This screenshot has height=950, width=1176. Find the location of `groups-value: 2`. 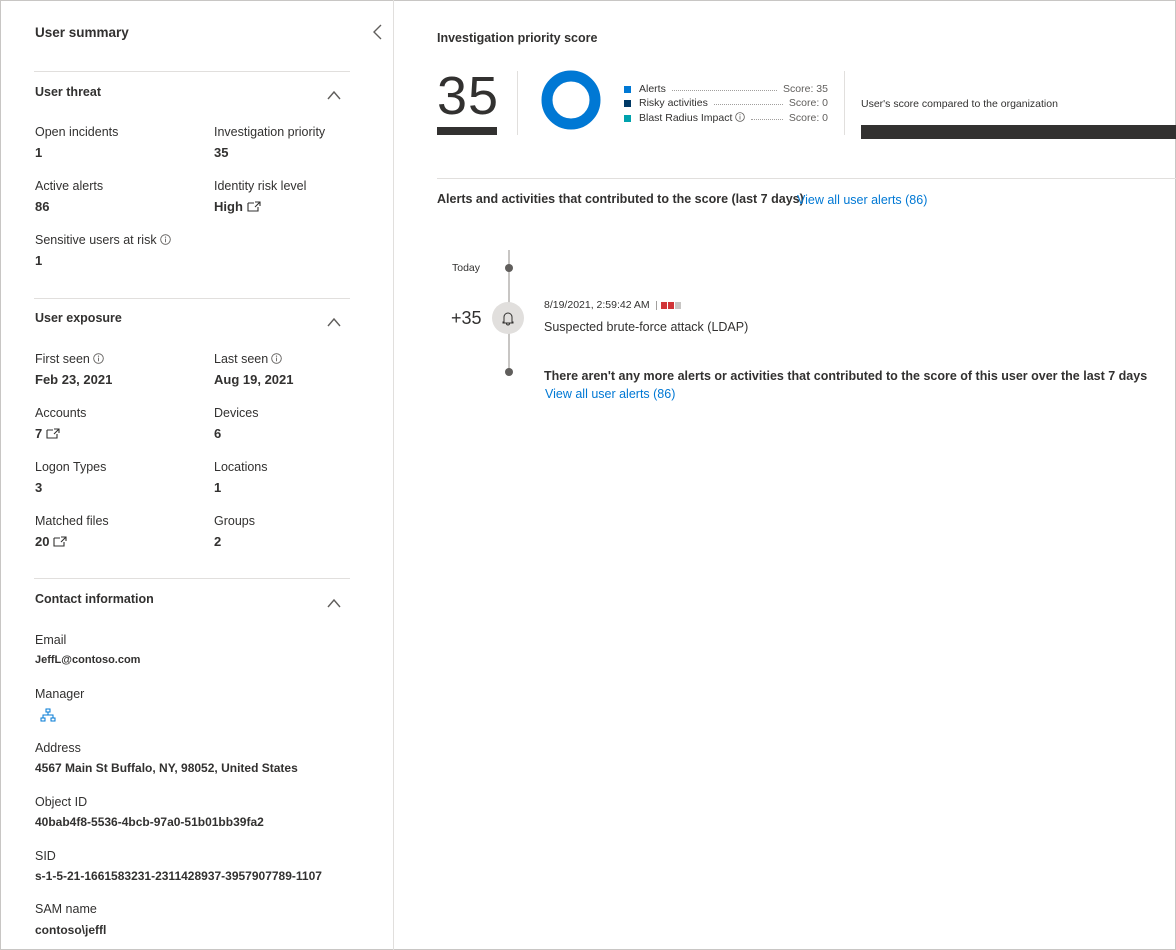

groups-value: 2 is located at coordinates (218, 541).